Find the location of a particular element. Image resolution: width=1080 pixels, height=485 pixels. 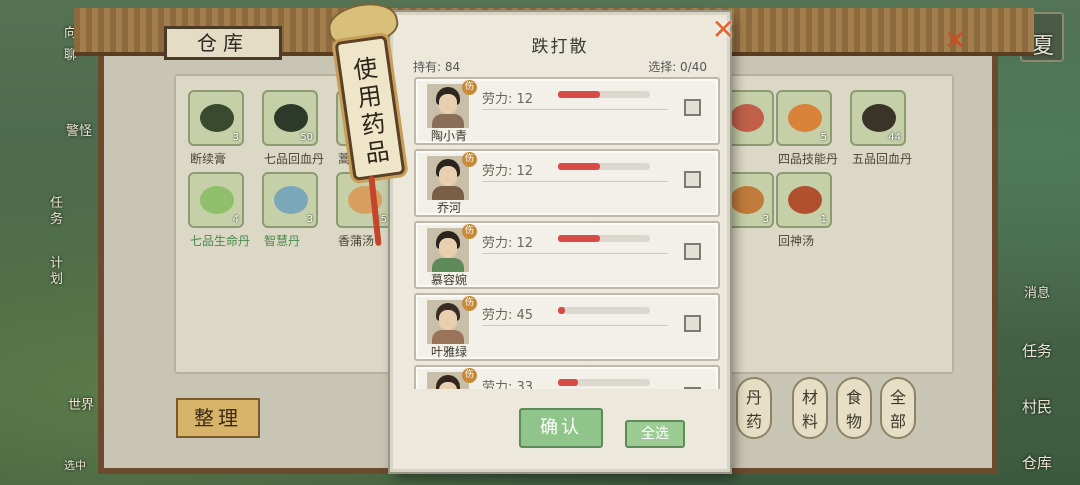

labor-text: 劳力: 33 is located at coordinates (508, 384).